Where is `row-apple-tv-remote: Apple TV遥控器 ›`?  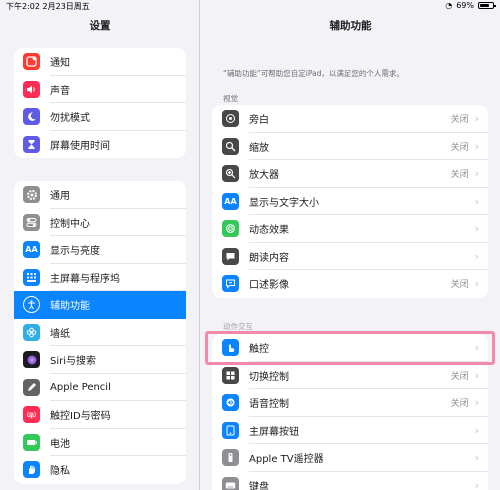 row-apple-tv-remote: Apple TV遥控器 › is located at coordinates (350, 458).